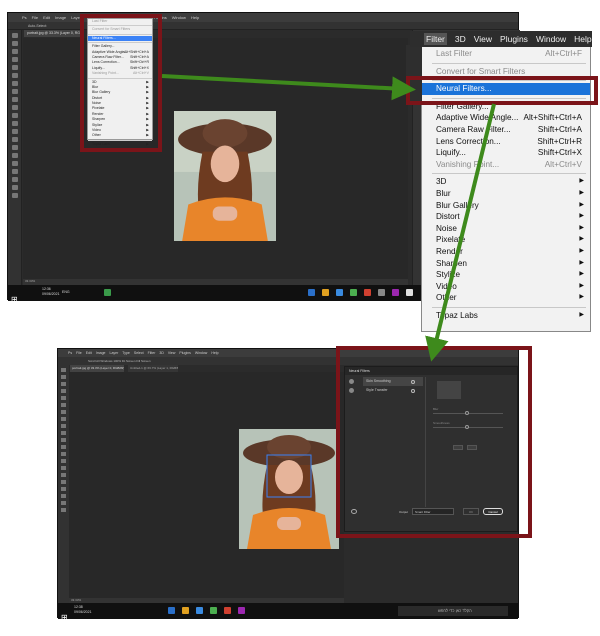 The image size is (600, 636). I want to click on menu-item-blur: Blur ▶, so click(506, 194).